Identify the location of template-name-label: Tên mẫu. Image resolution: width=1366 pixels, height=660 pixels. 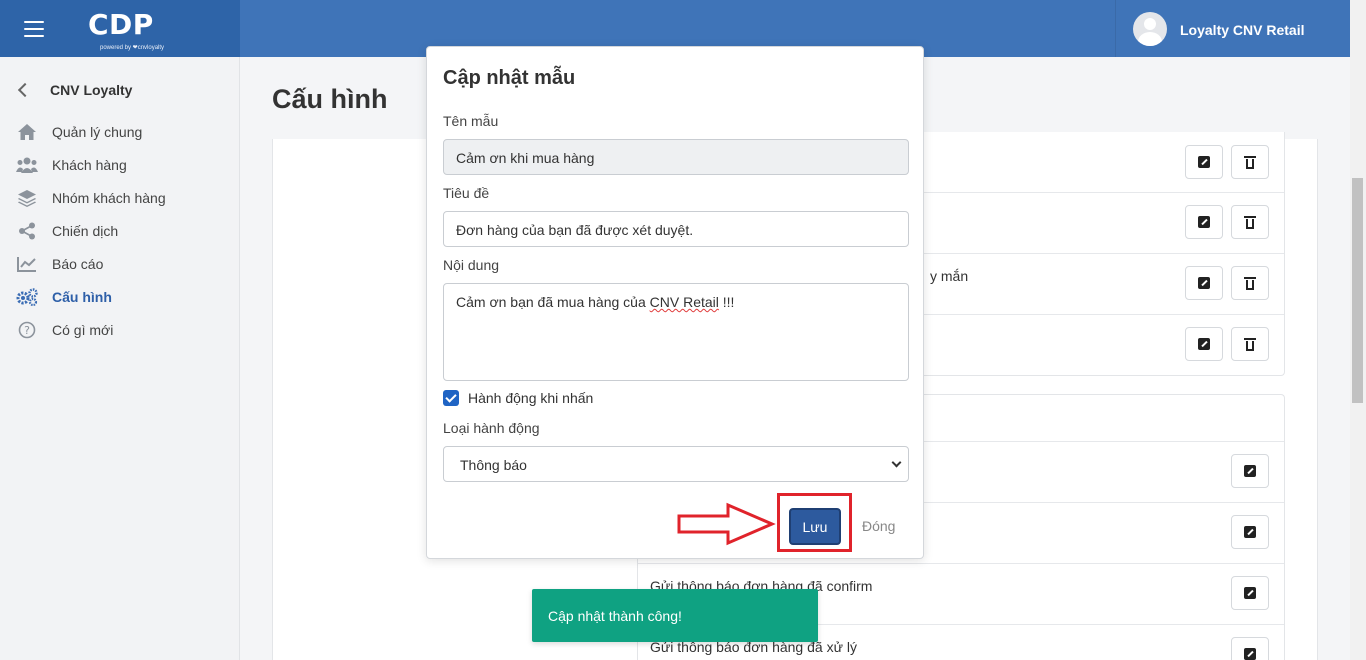
(471, 121).